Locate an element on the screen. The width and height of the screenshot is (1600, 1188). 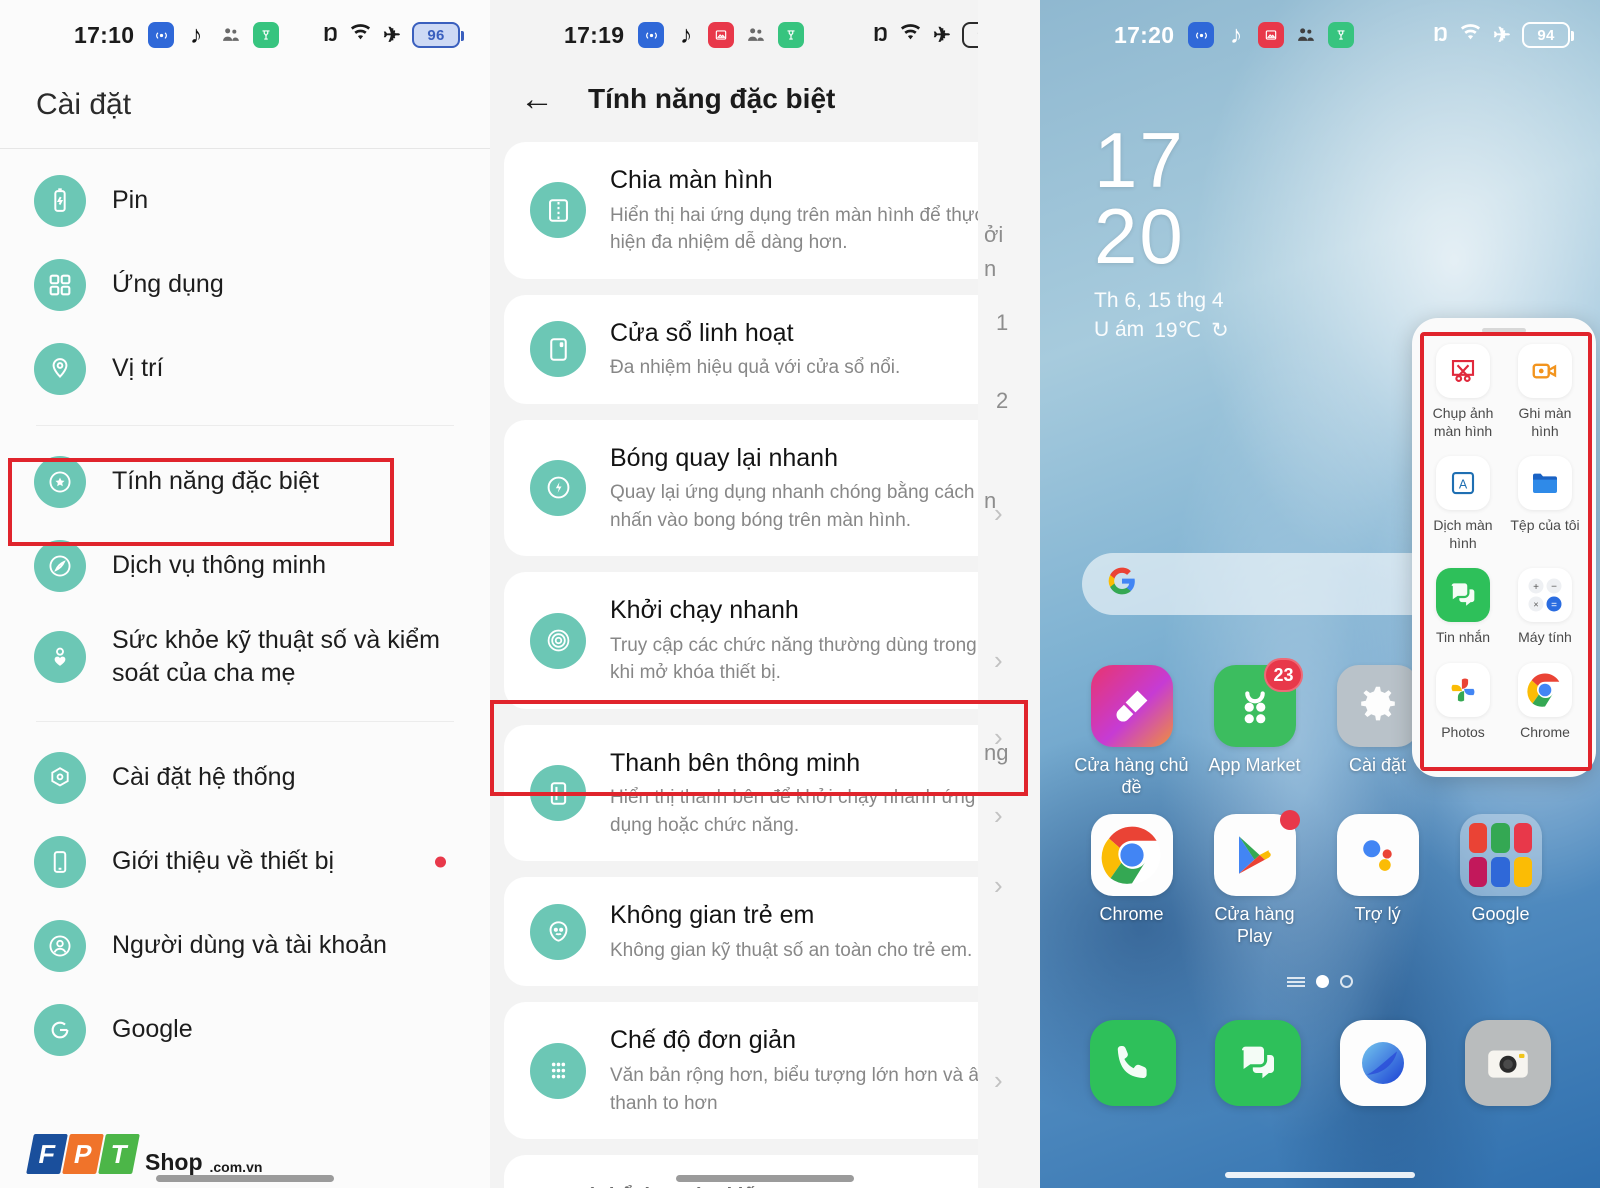
page-dot-active is located at coordinates (1322, 981).